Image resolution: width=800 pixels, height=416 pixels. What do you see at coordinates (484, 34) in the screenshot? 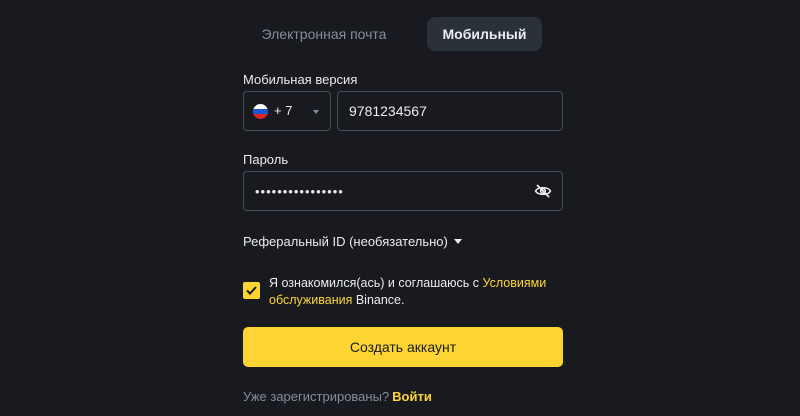
I see `tab-mobile: Мобильный` at bounding box center [484, 34].